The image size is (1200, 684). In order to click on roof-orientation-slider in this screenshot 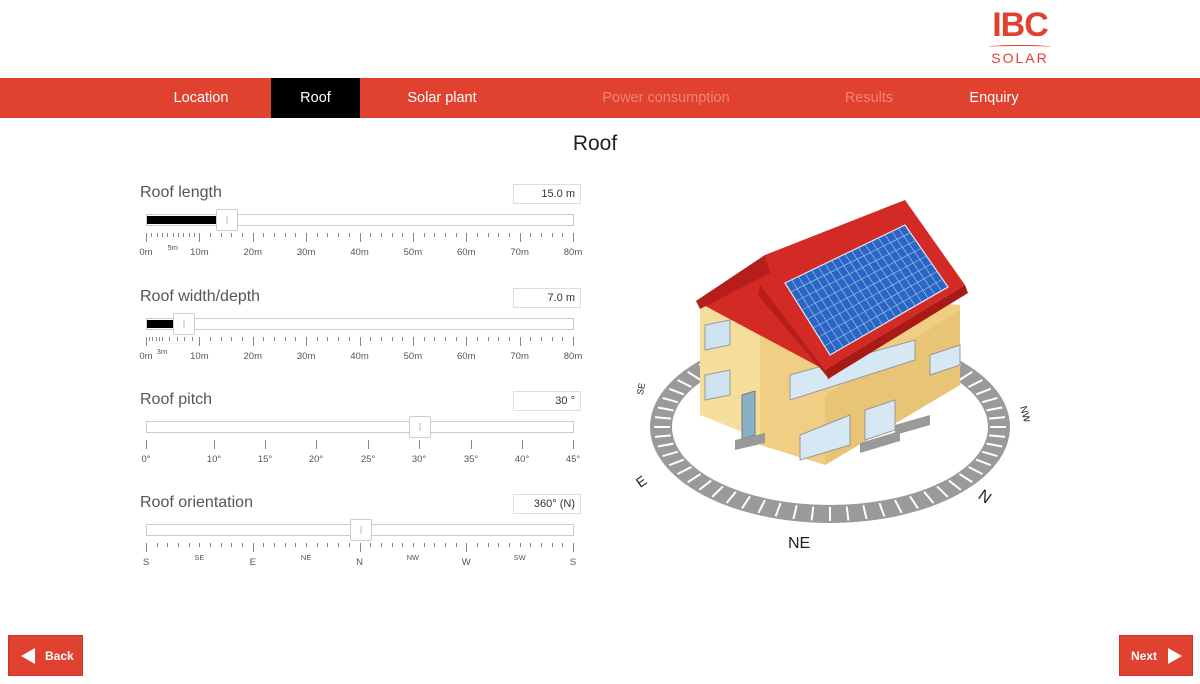, I will do `click(360, 530)`.